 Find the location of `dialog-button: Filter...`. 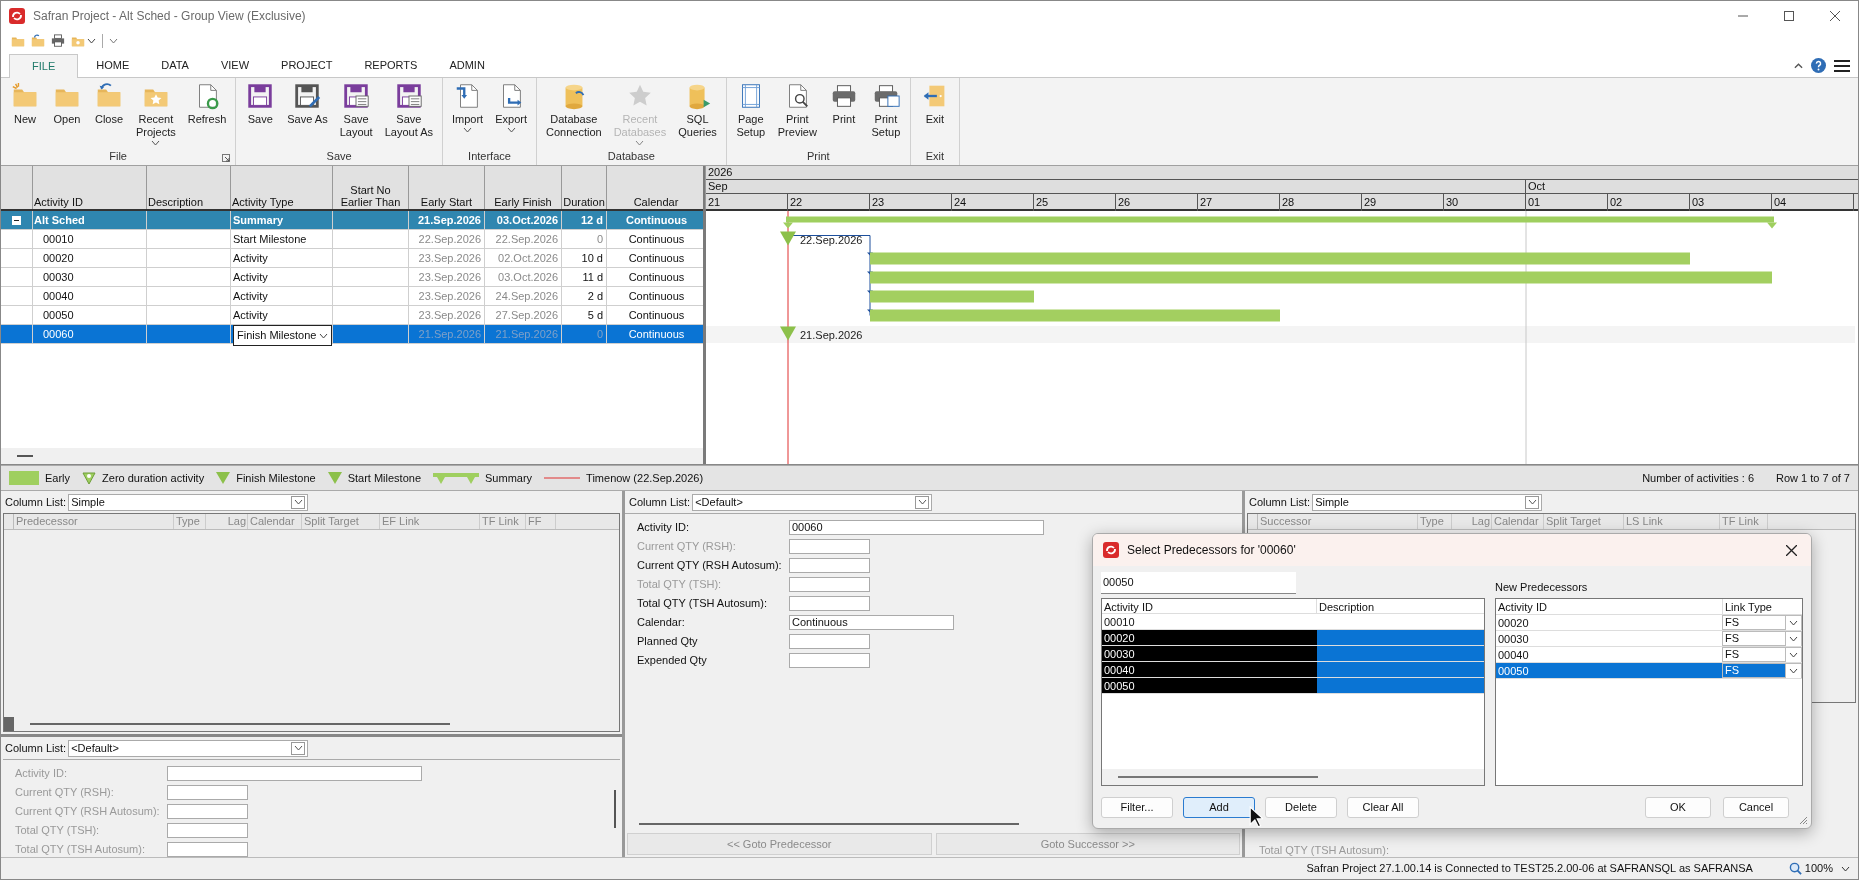

dialog-button: Filter... is located at coordinates (1137, 807).